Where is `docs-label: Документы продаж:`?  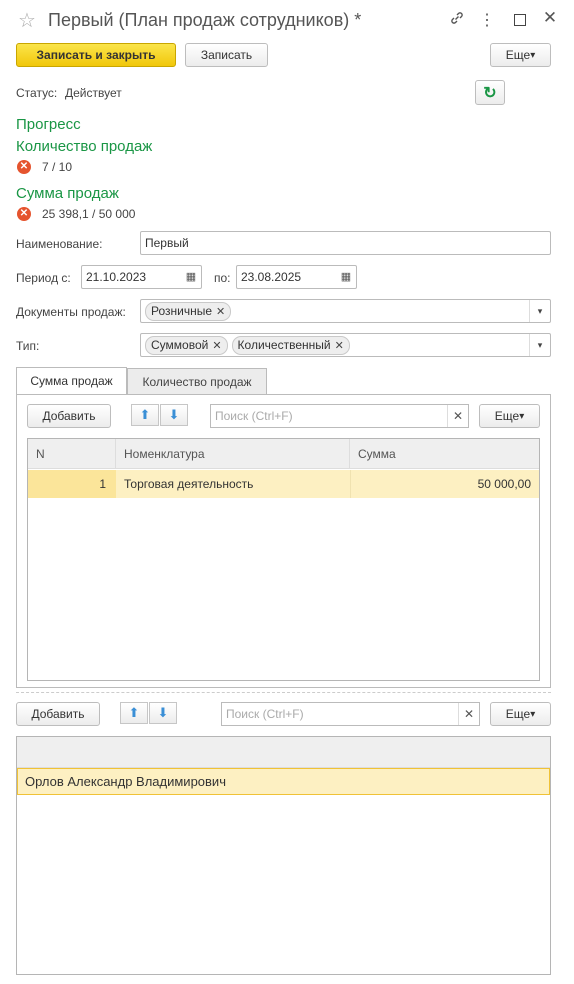
docs-label: Документы продаж: is located at coordinates (71, 312).